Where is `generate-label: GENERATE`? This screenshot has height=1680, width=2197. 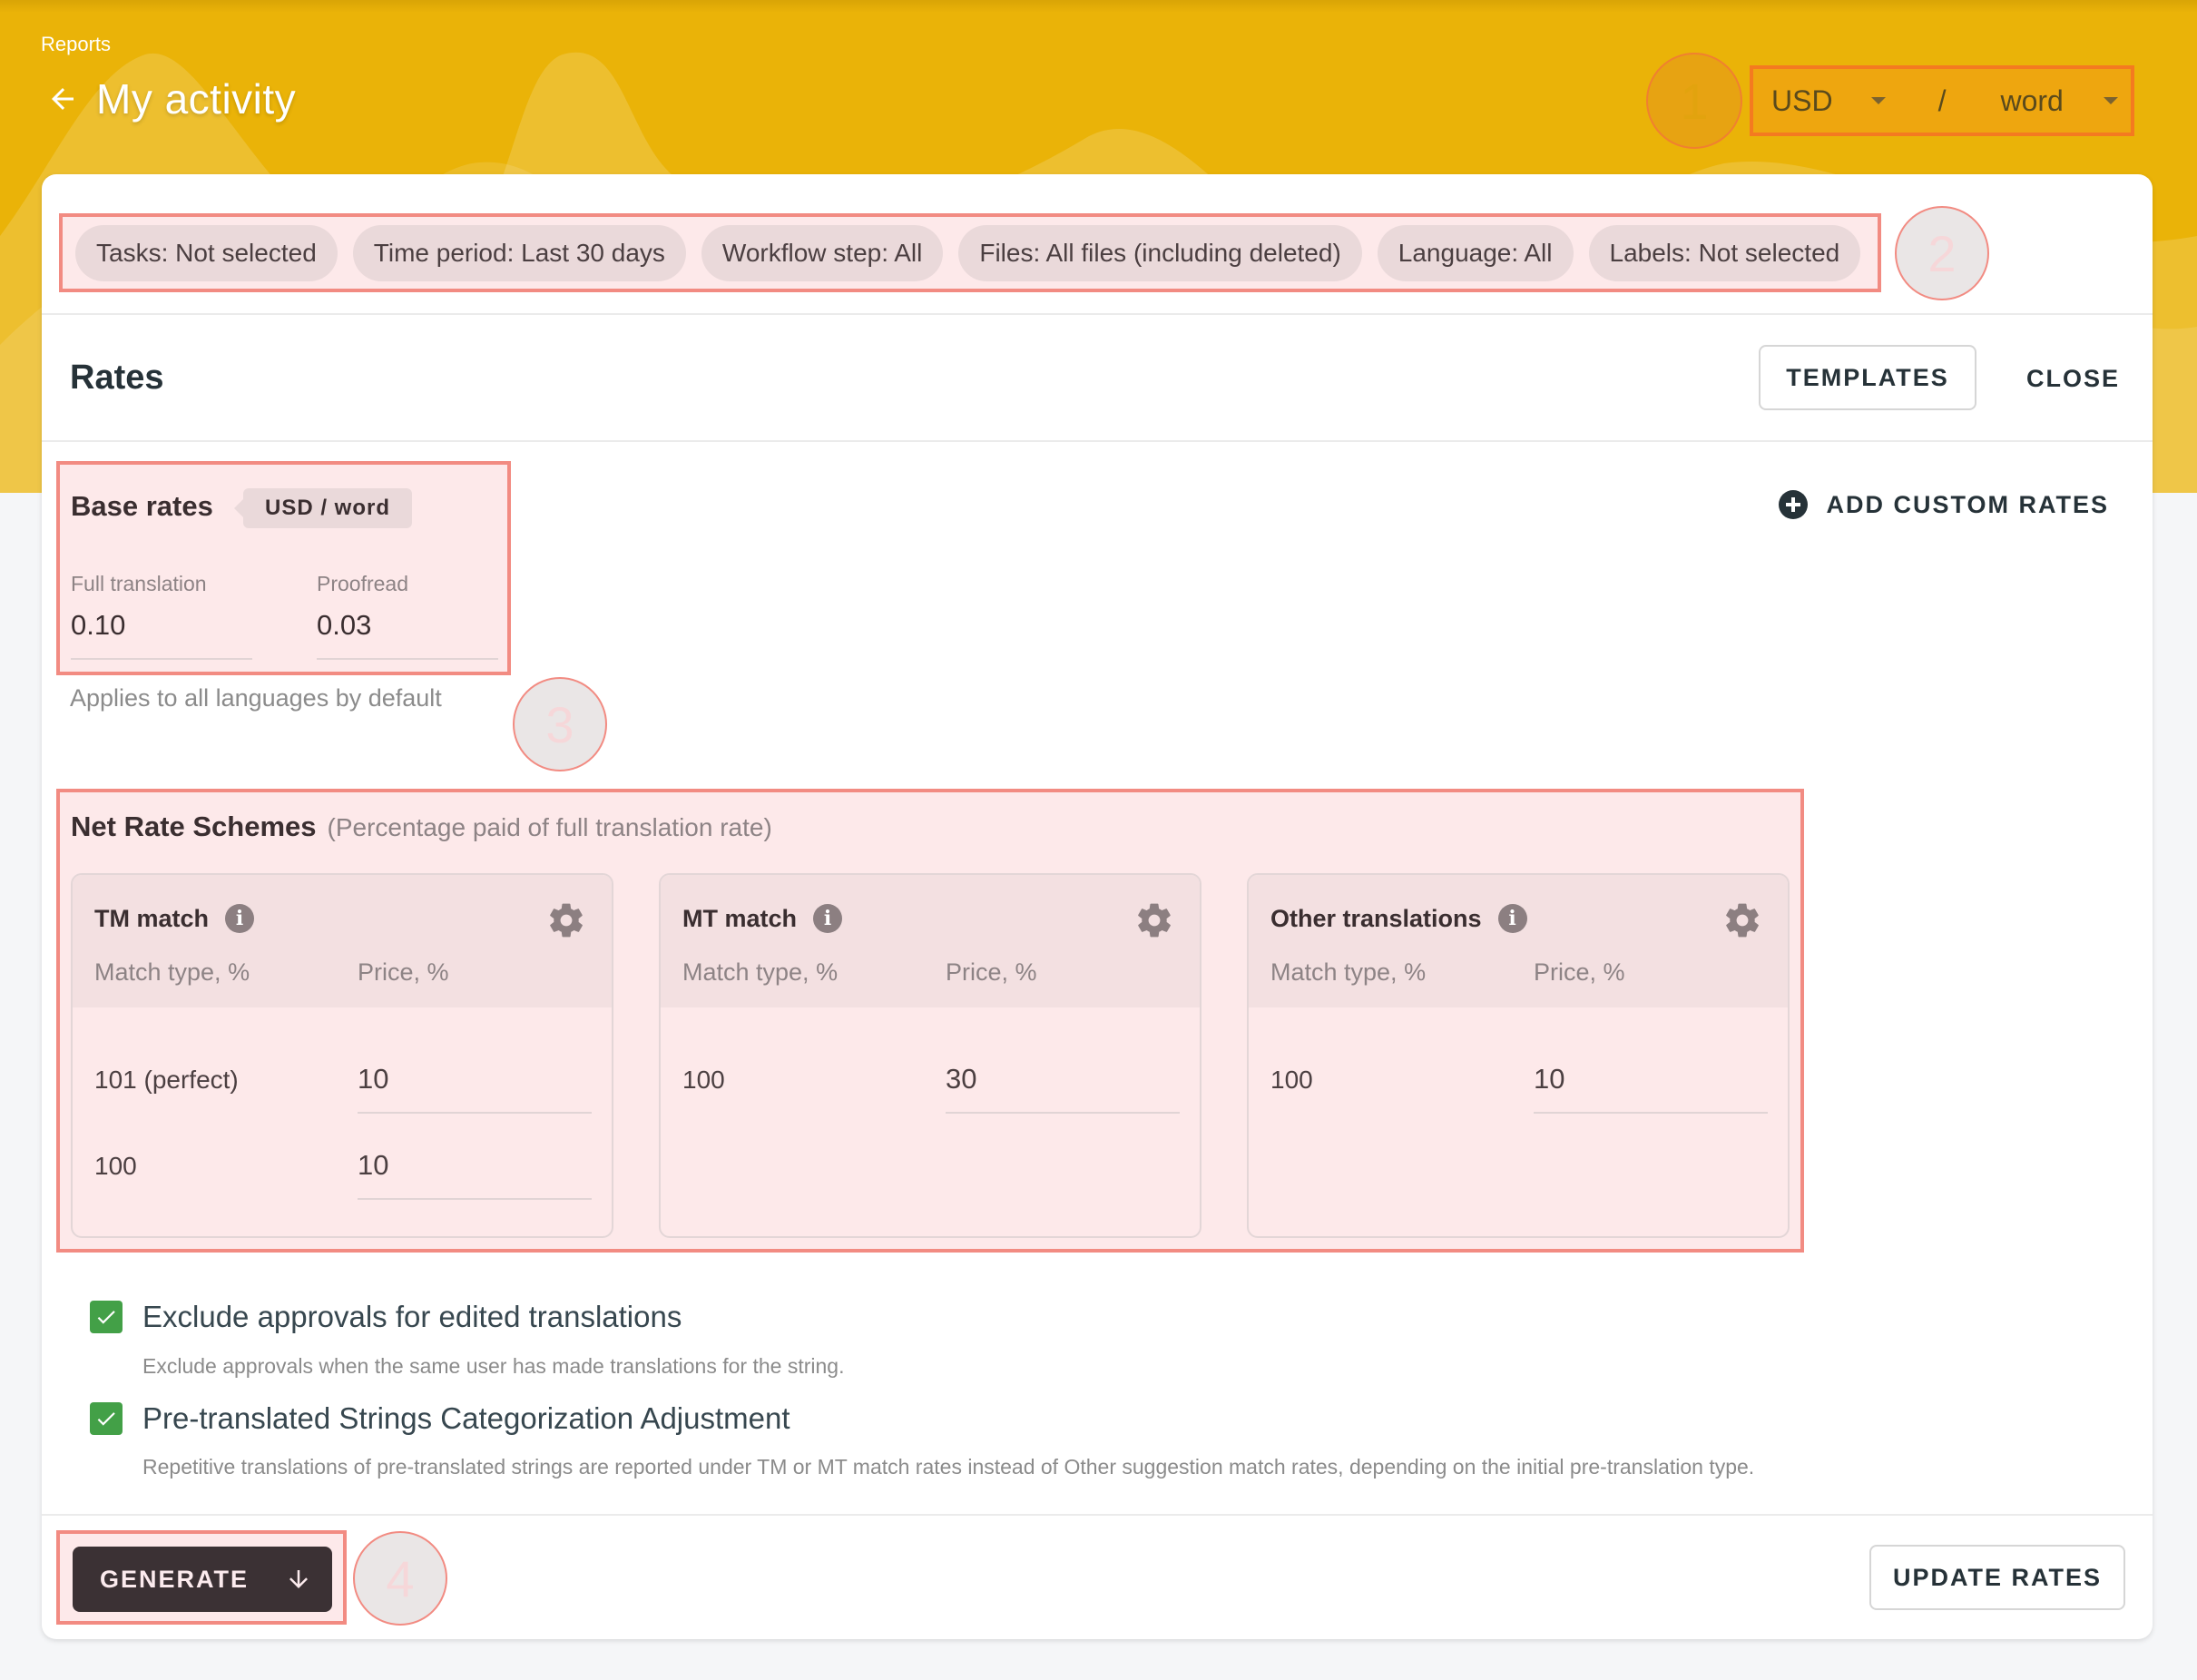
generate-label: GENERATE is located at coordinates (175, 1579).